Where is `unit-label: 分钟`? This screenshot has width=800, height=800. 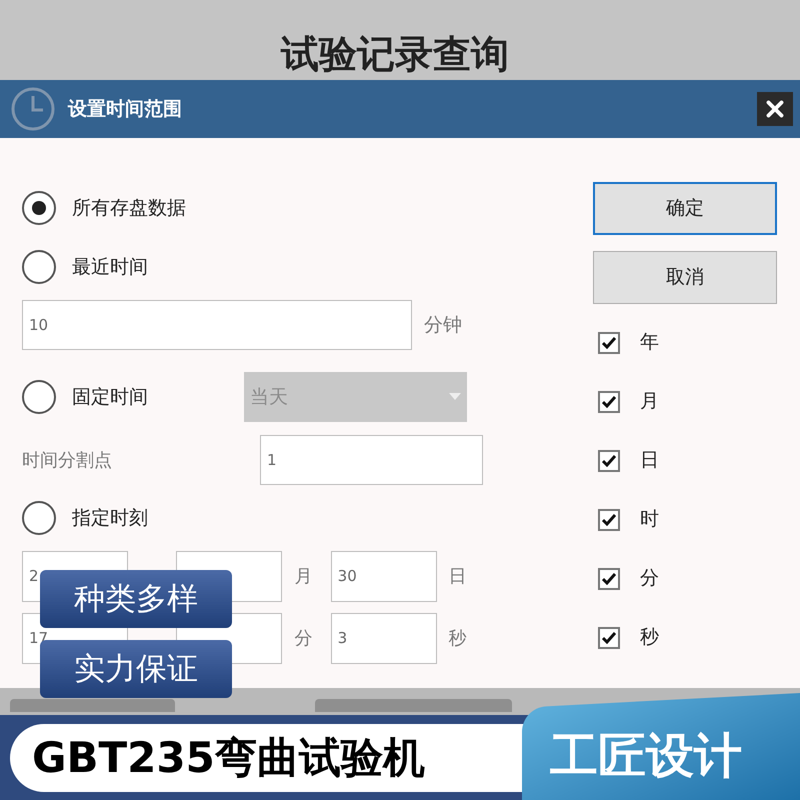 unit-label: 分钟 is located at coordinates (443, 325).